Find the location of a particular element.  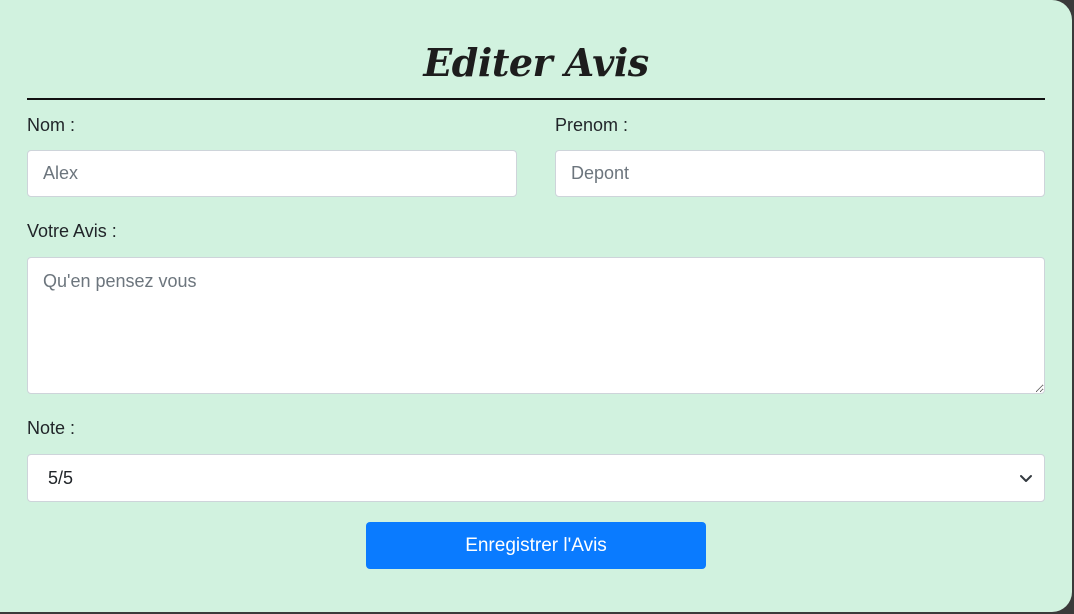

prenom-label: Prenom : is located at coordinates (592, 125).